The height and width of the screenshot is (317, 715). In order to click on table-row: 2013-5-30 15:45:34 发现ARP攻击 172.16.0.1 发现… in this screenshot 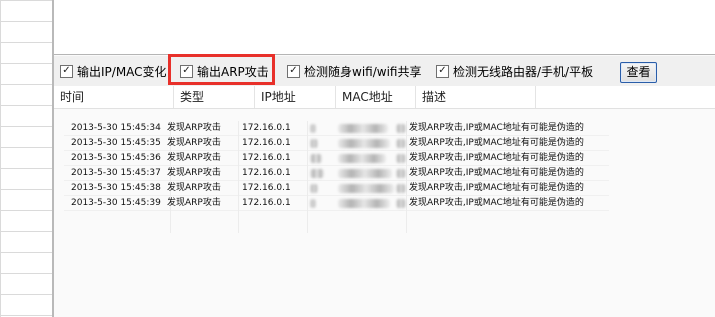, I will do `click(336, 128)`.